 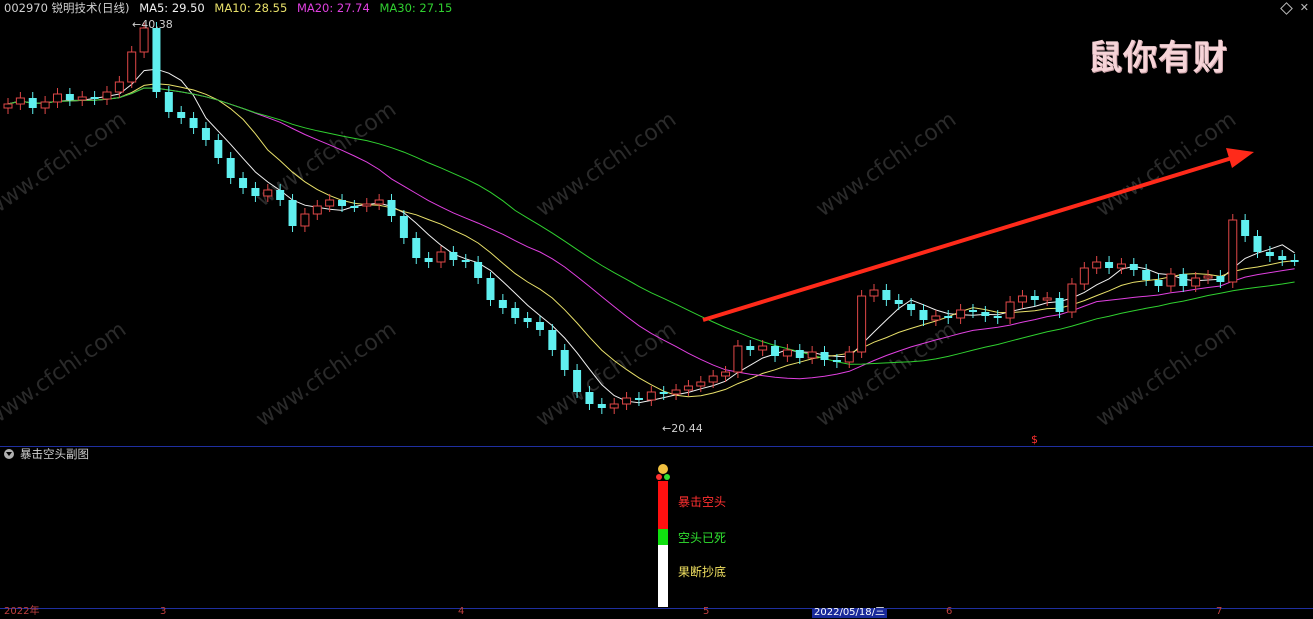 What do you see at coordinates (682, 428) in the screenshot?
I see `low-price-marker: ←20.44` at bounding box center [682, 428].